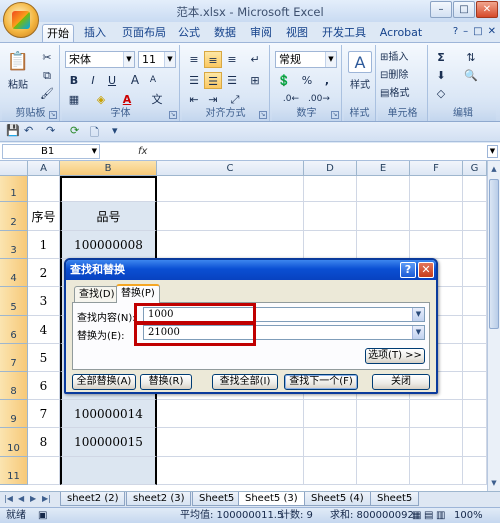 This screenshot has height=523, width=500. What do you see at coordinates (213, 80) in the screenshot?
I see `align-center-icon: ☰` at bounding box center [213, 80].